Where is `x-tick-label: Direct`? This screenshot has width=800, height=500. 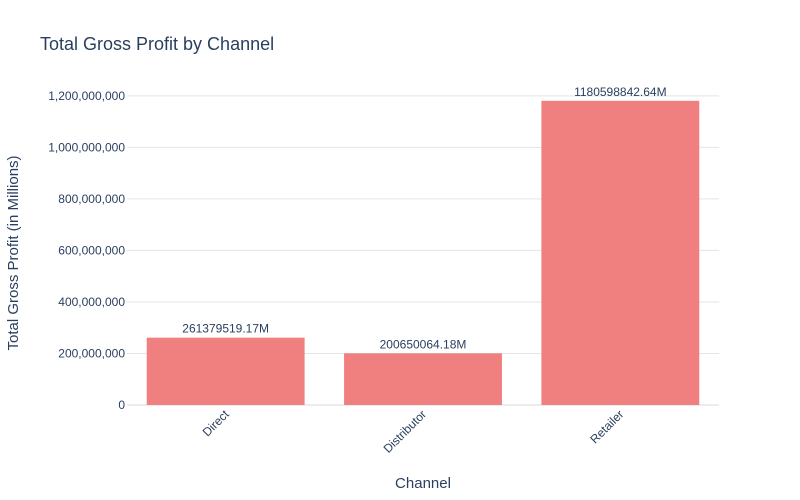 x-tick-label: Direct is located at coordinates (216, 423).